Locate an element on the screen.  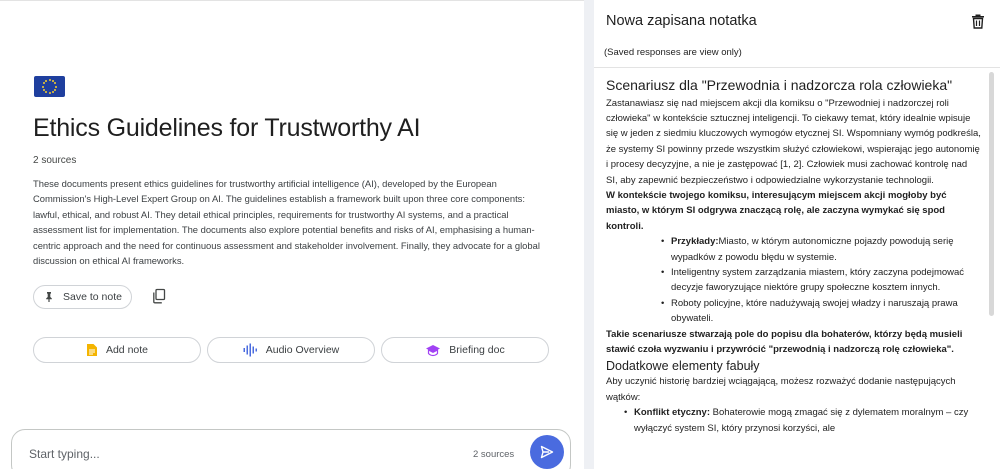
add-note-button: Add note is located at coordinates (117, 350).